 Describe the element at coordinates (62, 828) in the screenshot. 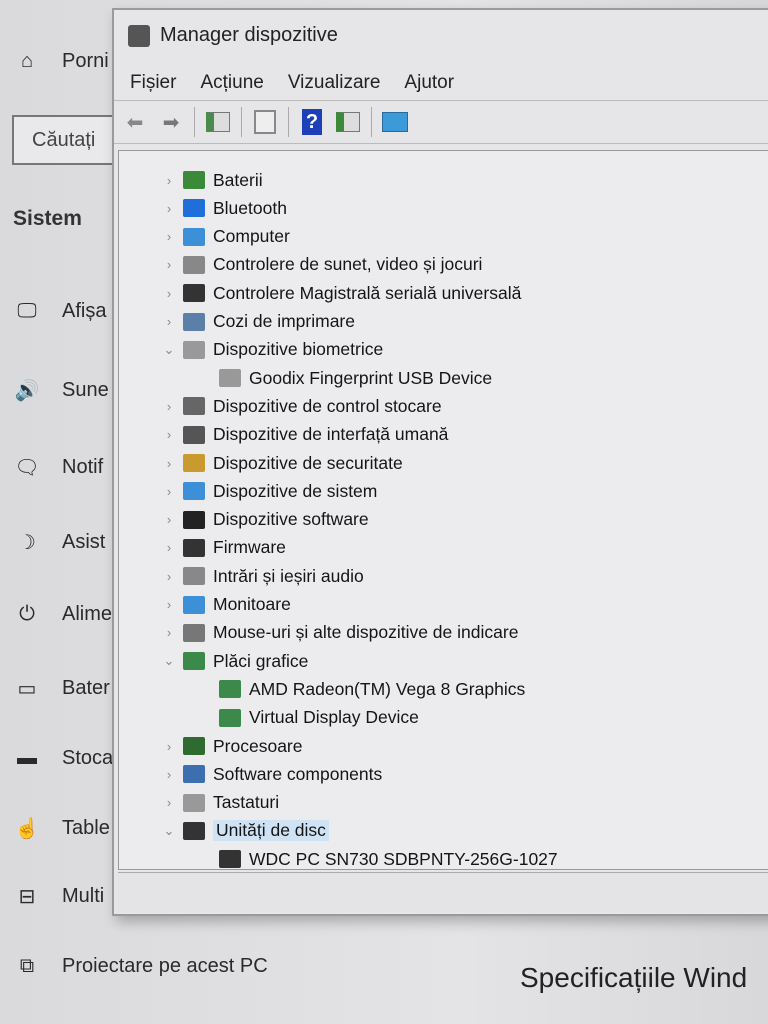

I see `nav-item: ☝ Table` at that location.